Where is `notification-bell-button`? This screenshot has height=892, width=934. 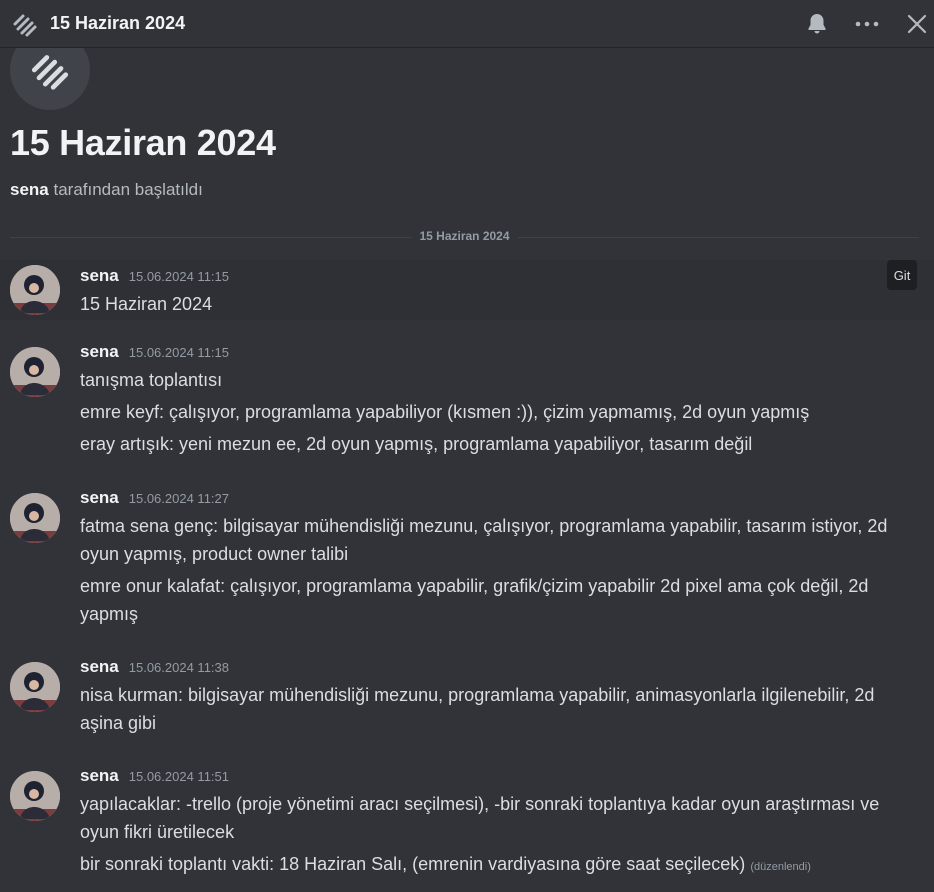
notification-bell-button is located at coordinates (817, 24).